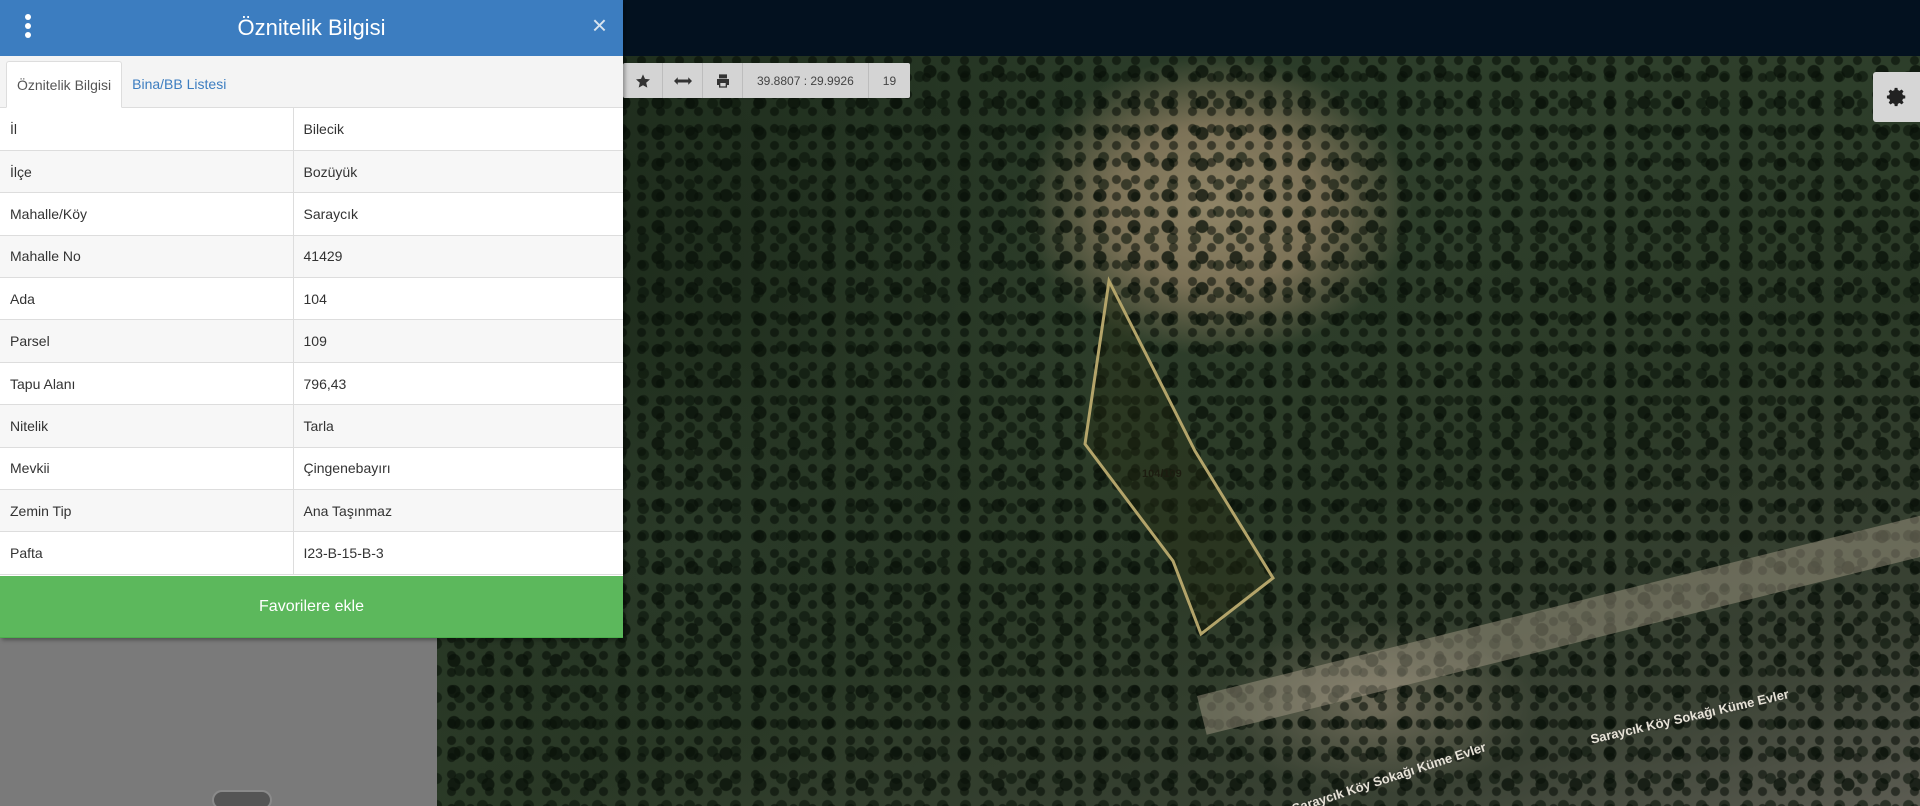  Describe the element at coordinates (458, 257) in the screenshot. I see `row-value: 41429` at that location.